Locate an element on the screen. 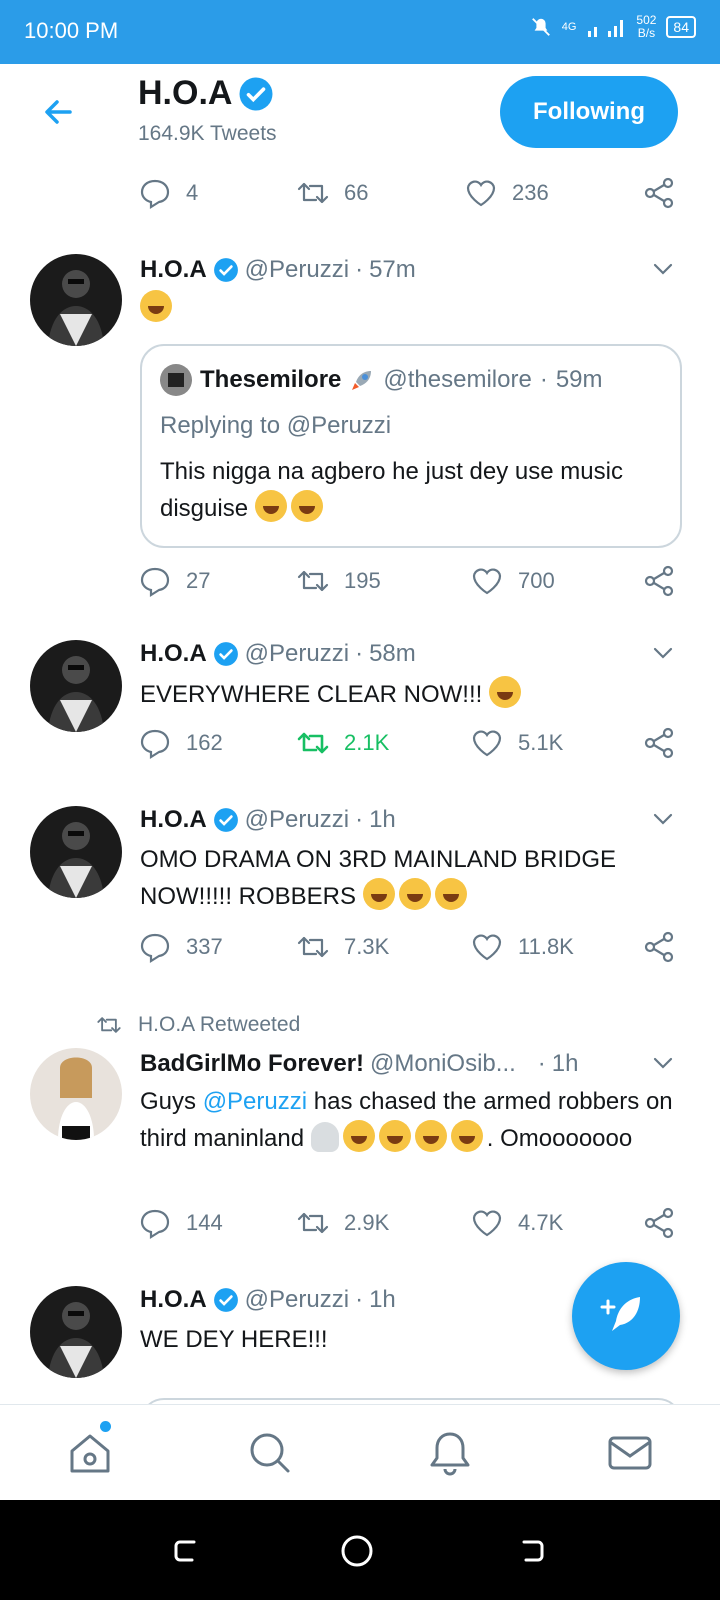 Image resolution: width=720 pixels, height=1600 pixels. skull-emoji is located at coordinates (324, 1137).